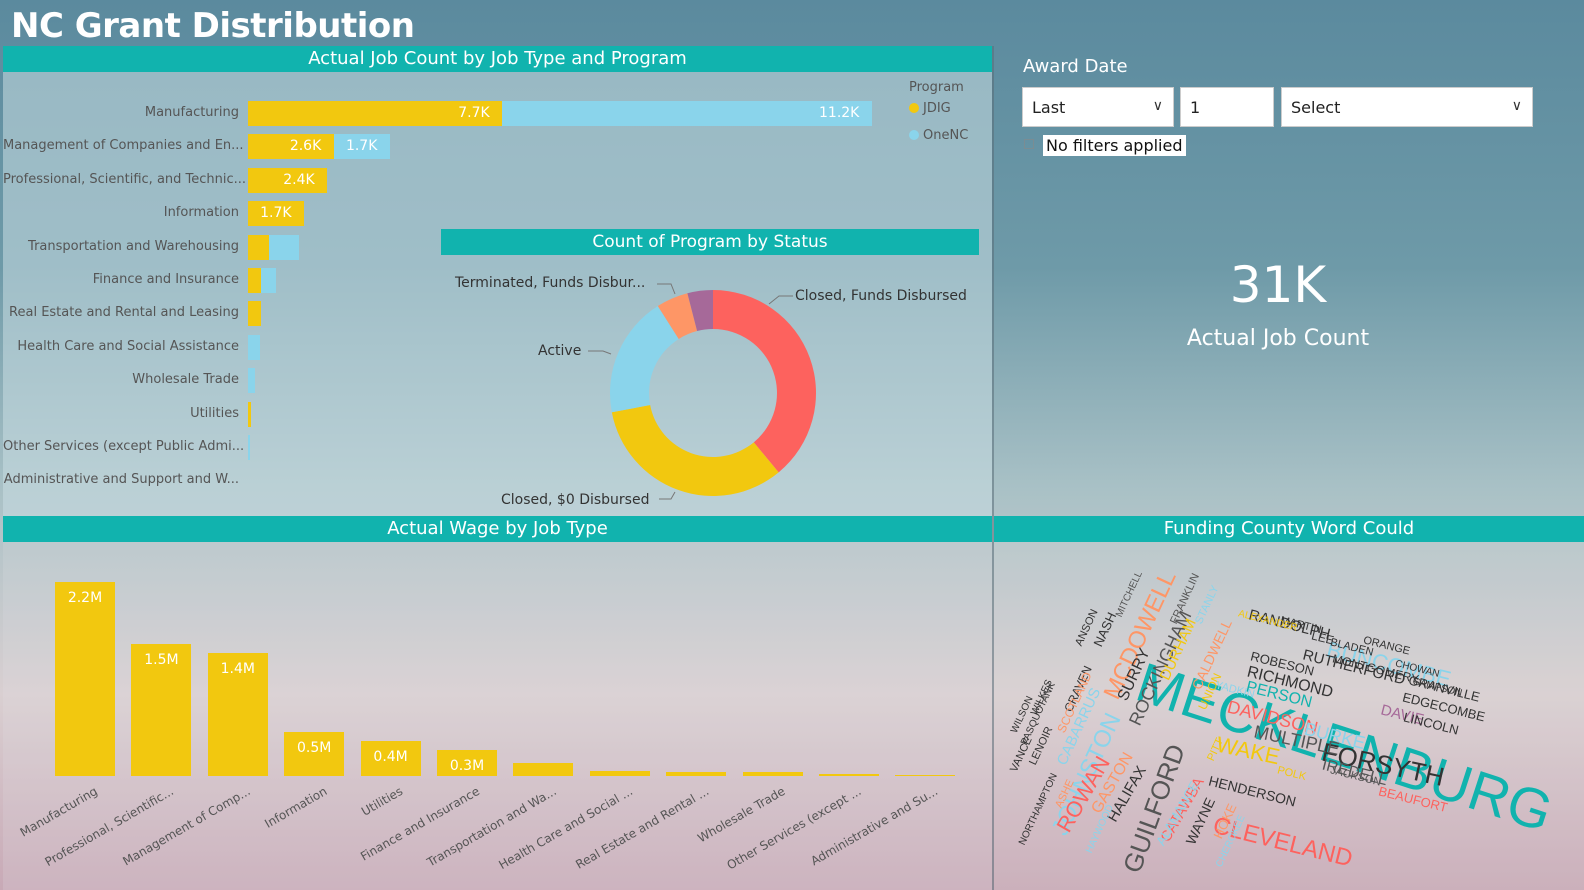 The width and height of the screenshot is (1584, 890). What do you see at coordinates (161, 659) in the screenshot?
I see `wage-value-label: 1.5M` at bounding box center [161, 659].